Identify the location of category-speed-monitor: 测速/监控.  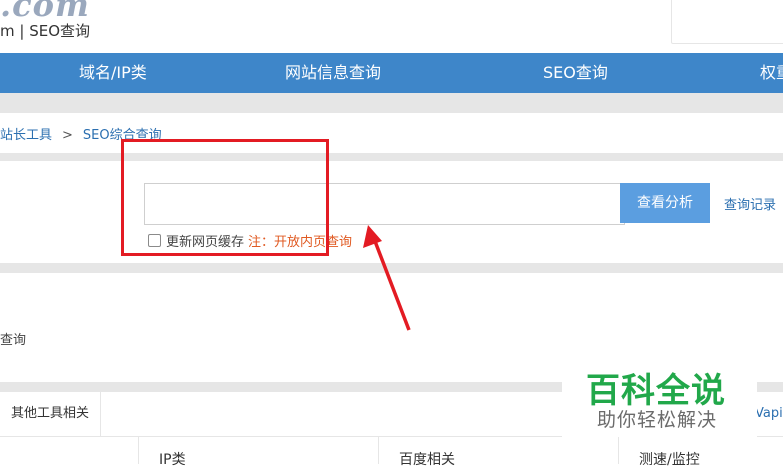
(669, 459).